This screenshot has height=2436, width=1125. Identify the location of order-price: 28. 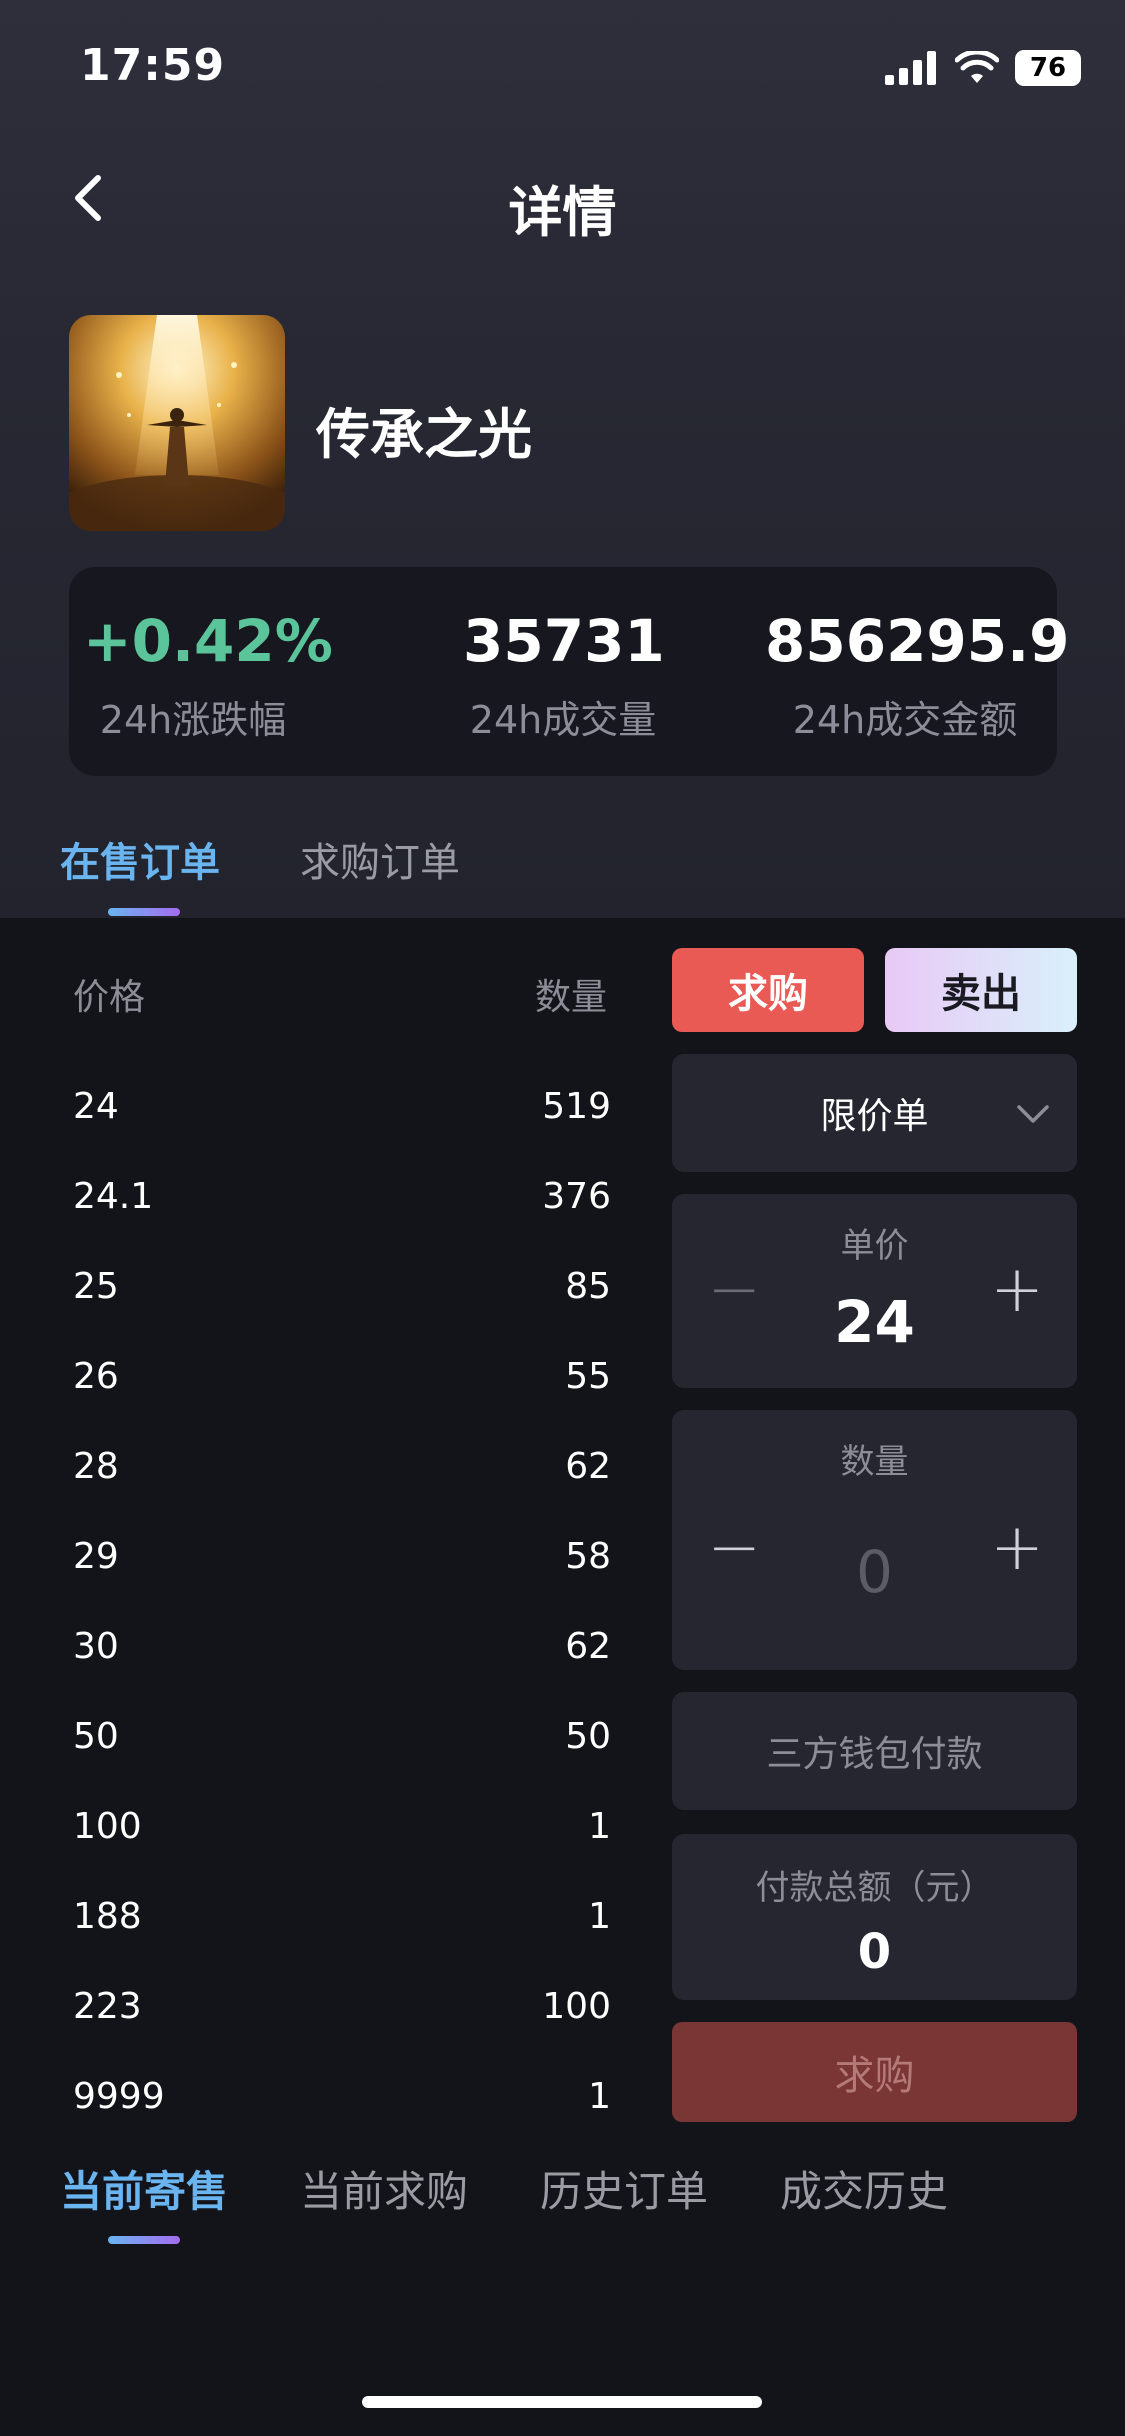
(96, 1466).